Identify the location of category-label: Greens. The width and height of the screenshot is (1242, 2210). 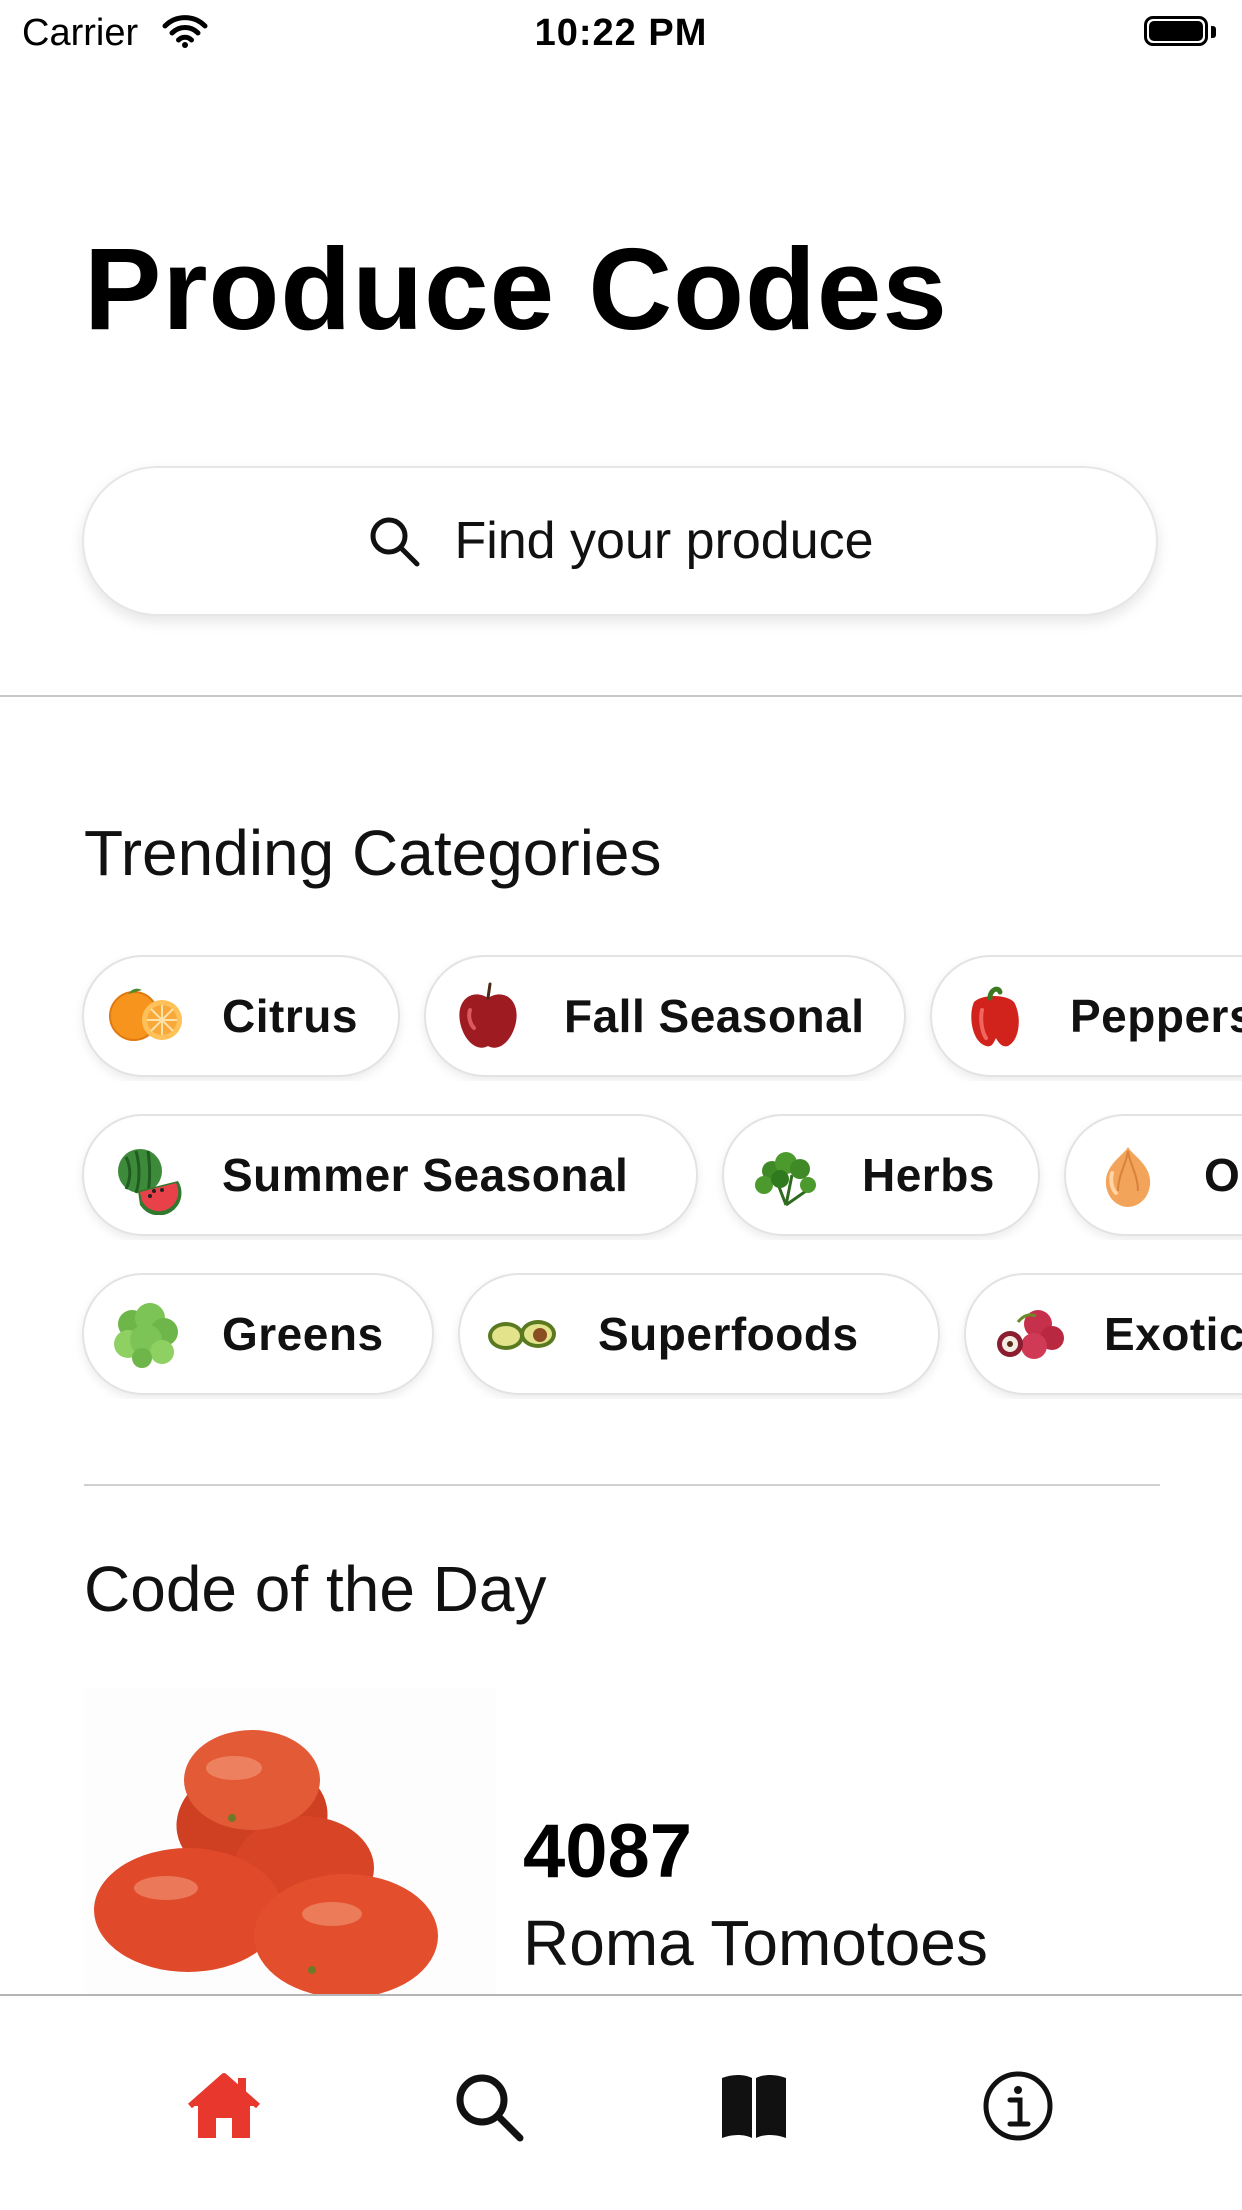
(303, 1334).